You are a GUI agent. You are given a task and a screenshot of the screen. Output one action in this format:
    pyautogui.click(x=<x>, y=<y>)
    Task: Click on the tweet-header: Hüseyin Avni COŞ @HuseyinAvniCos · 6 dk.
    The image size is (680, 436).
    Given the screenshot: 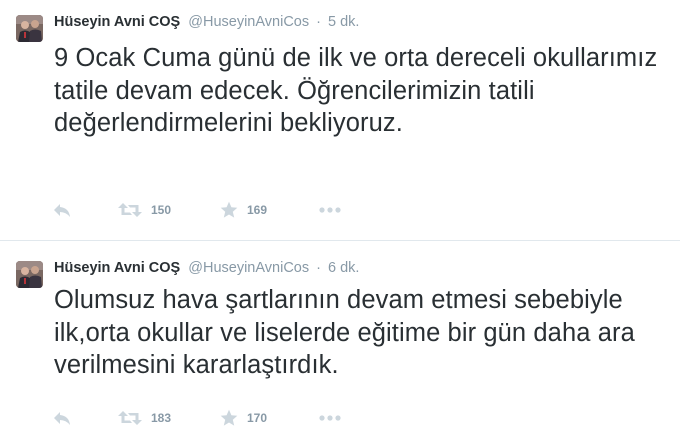 What is the action you would take?
    pyautogui.click(x=206, y=268)
    